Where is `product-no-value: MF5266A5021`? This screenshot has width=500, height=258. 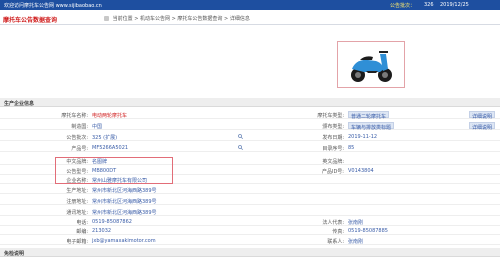
product-no-value: MF5266A5021 is located at coordinates (110, 148).